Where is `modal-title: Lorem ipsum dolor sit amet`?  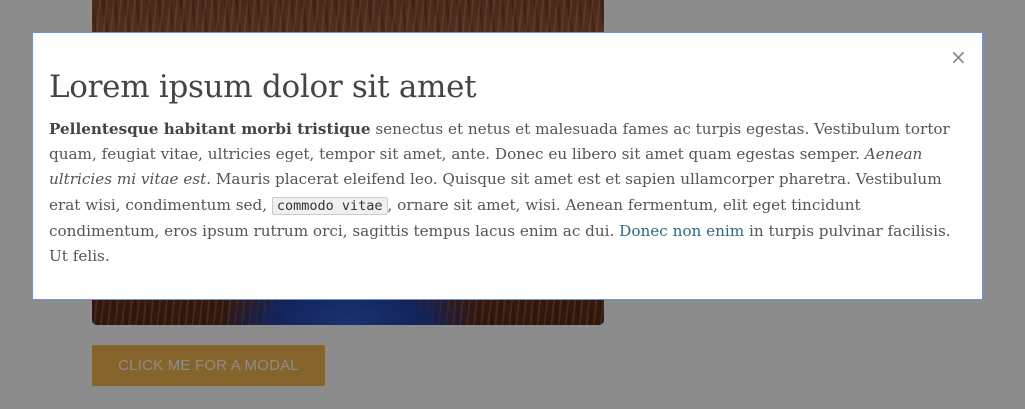
modal-title: Lorem ipsum dolor sit amet is located at coordinates (263, 87).